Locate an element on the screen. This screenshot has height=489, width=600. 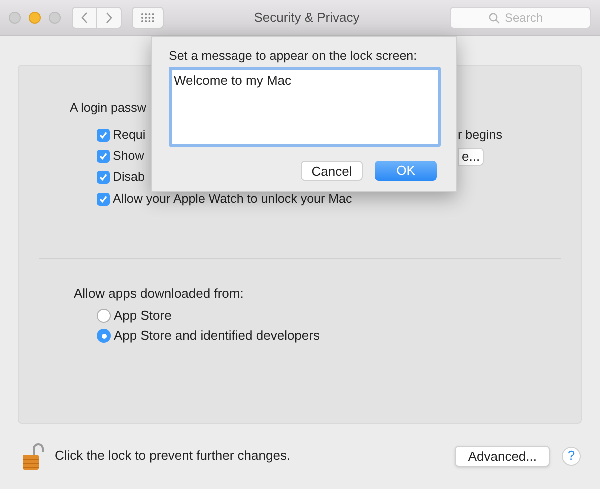
checkbox-label: Disab is located at coordinates (129, 177).